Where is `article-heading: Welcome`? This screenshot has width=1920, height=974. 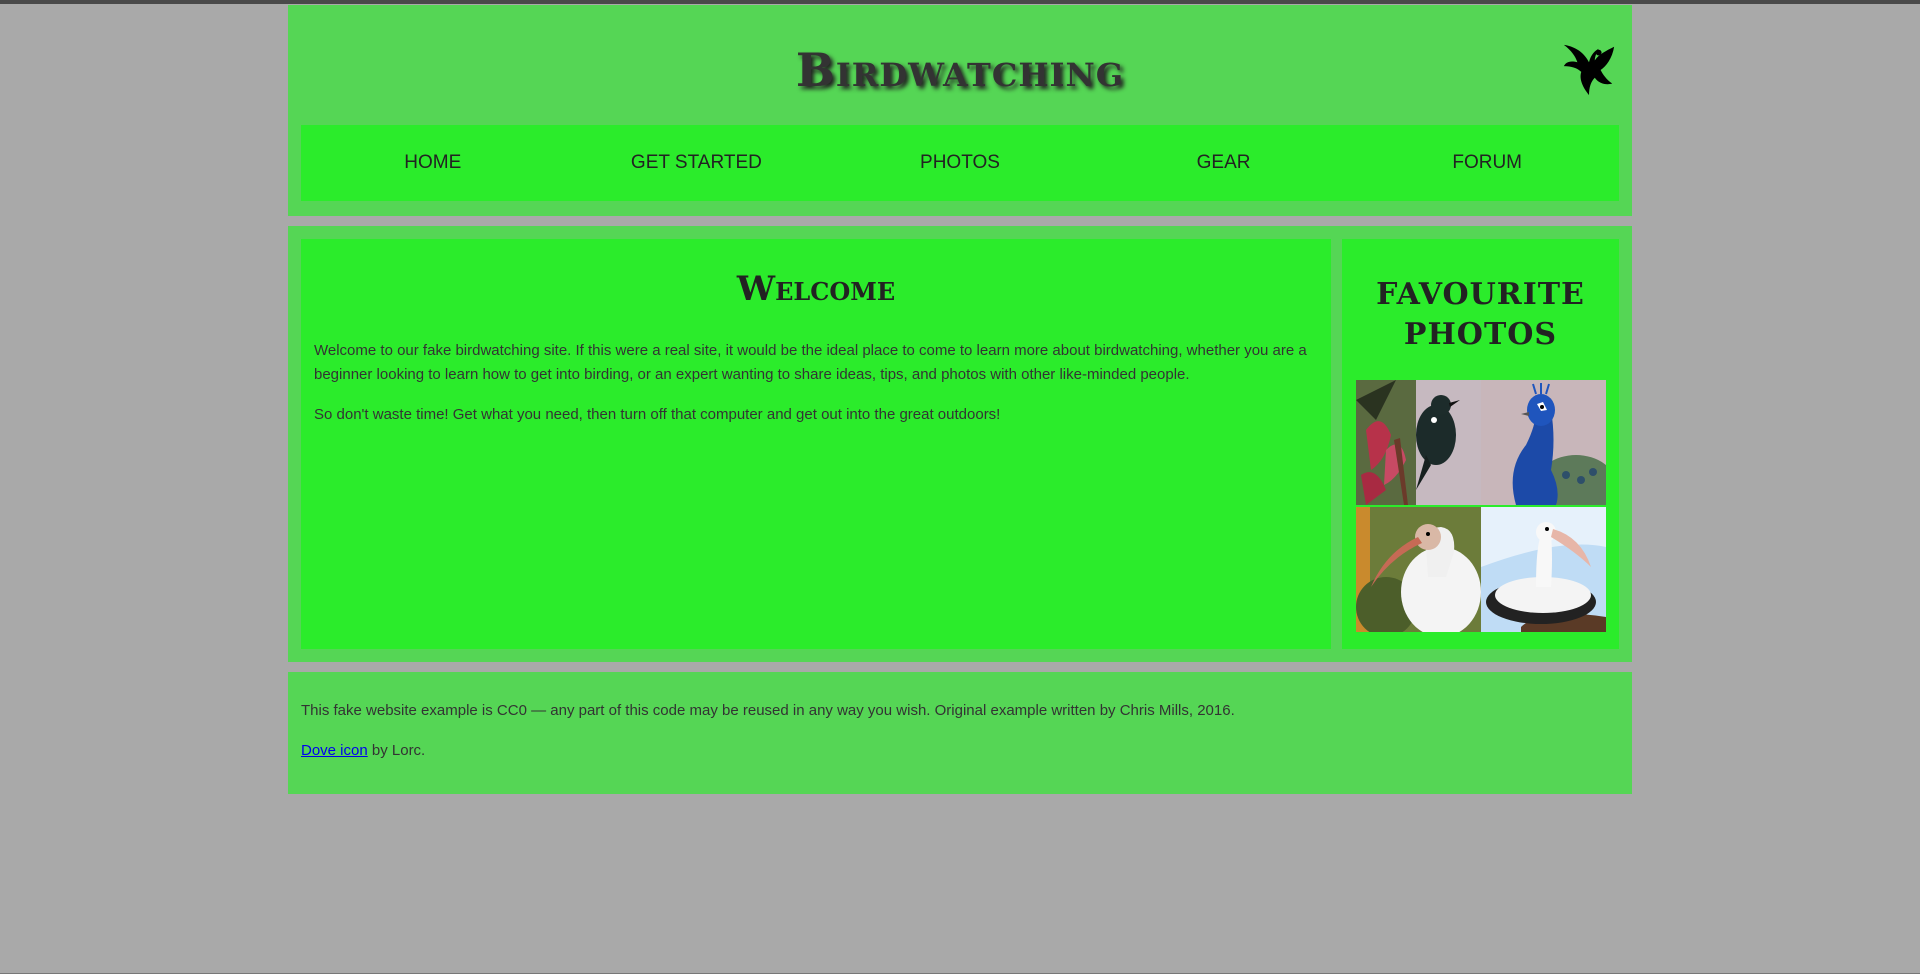 article-heading: Welcome is located at coordinates (816, 289).